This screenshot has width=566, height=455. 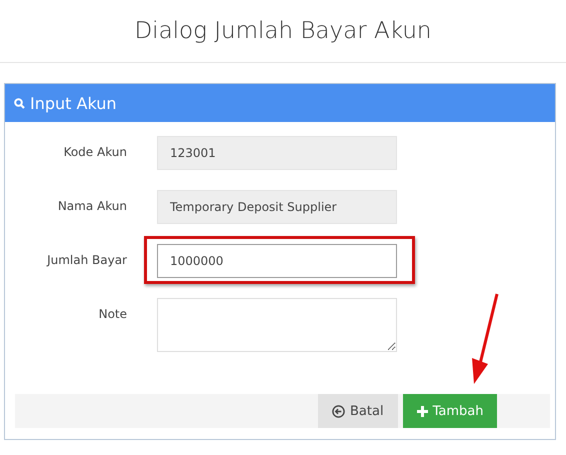 What do you see at coordinates (277, 261) in the screenshot?
I see `input-field: 1000000` at bounding box center [277, 261].